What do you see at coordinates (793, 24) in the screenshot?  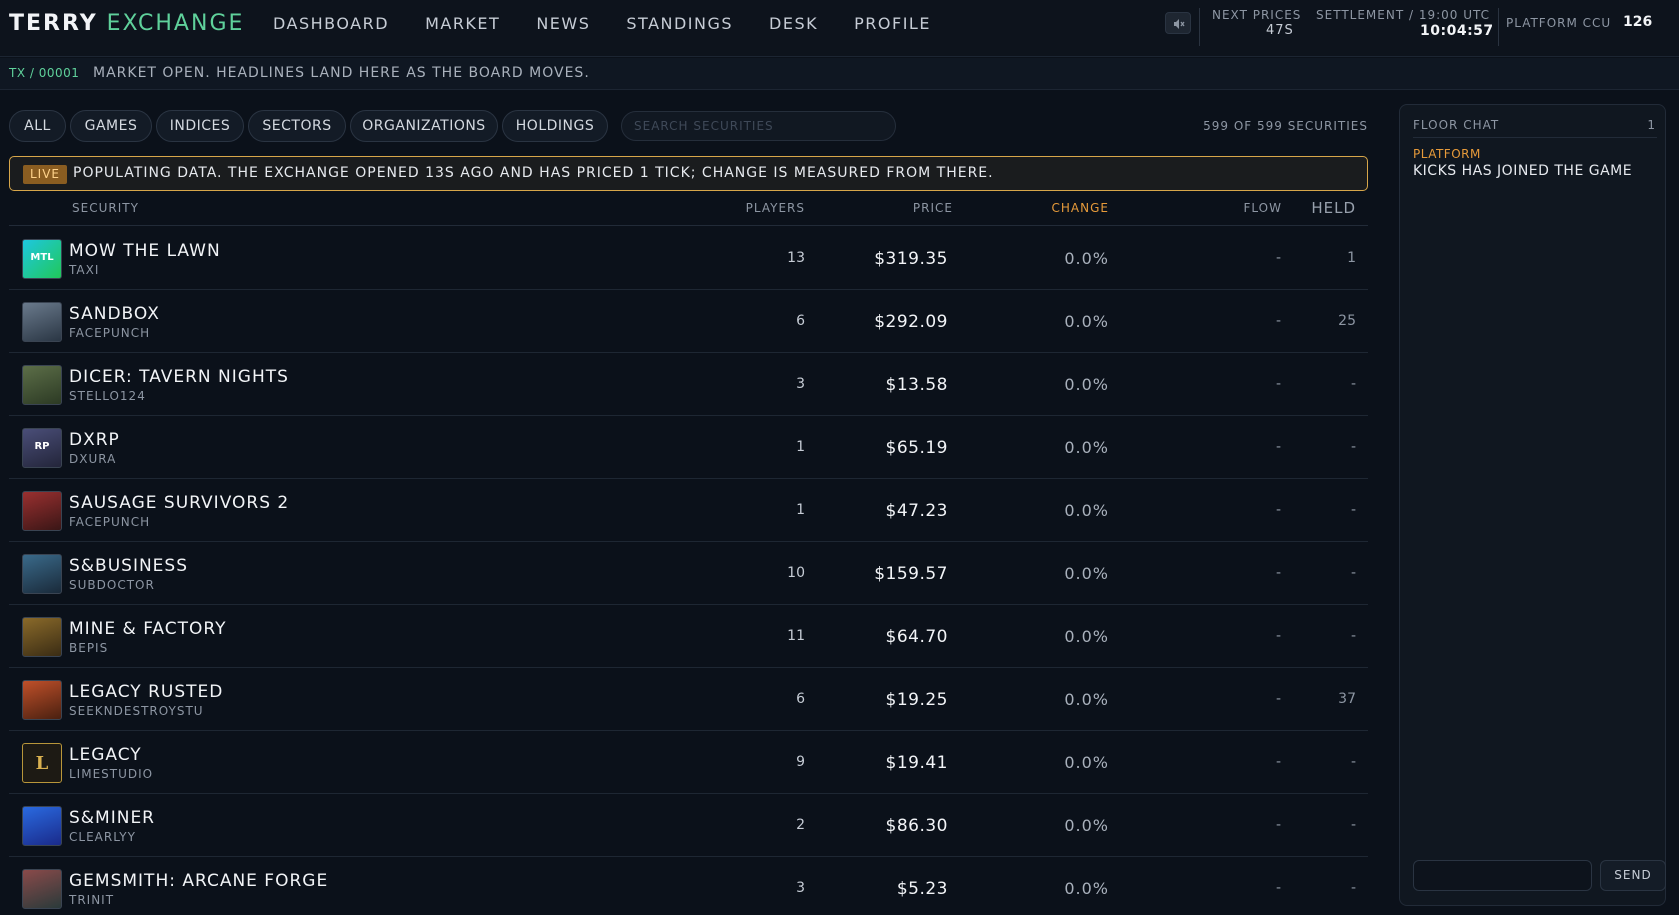 I see `nav-desk: DESK` at bounding box center [793, 24].